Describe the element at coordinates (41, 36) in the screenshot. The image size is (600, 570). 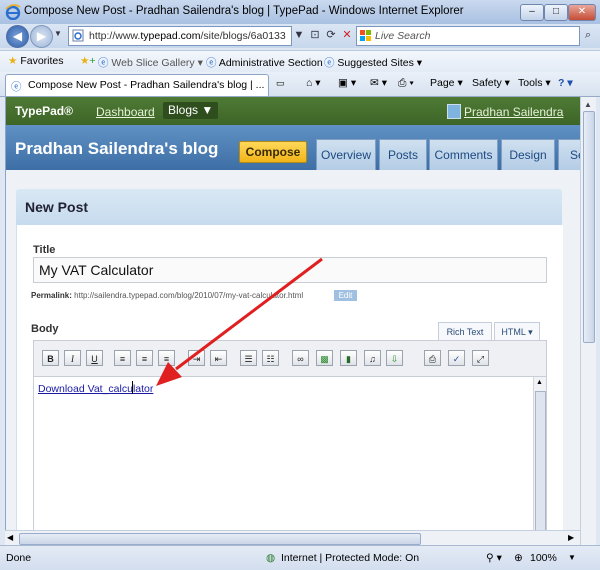
I see `forward-button: ▶` at that location.